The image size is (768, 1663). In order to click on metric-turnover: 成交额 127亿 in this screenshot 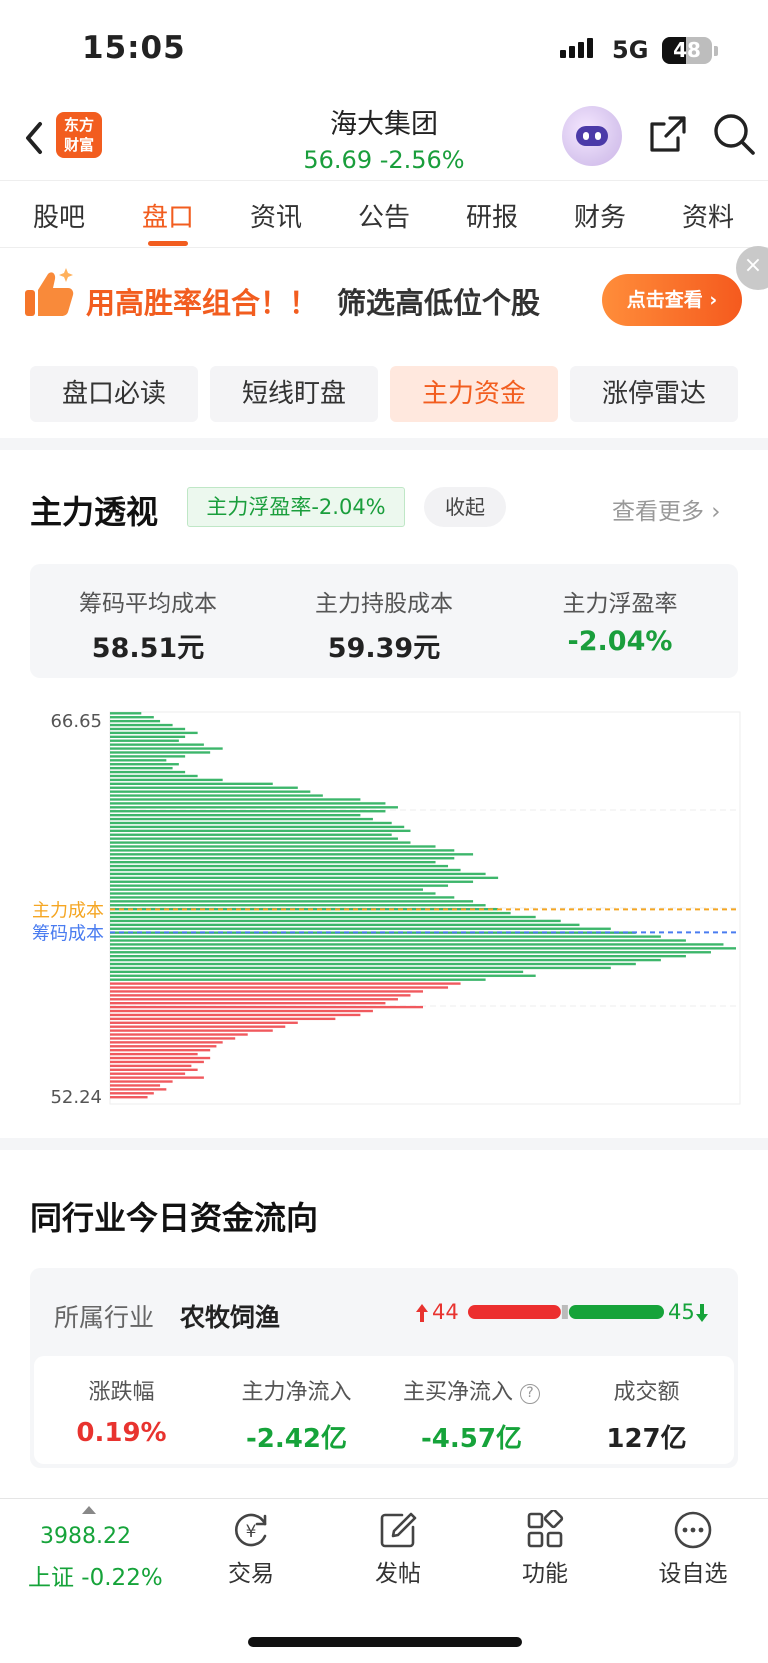, I will do `click(646, 1414)`.